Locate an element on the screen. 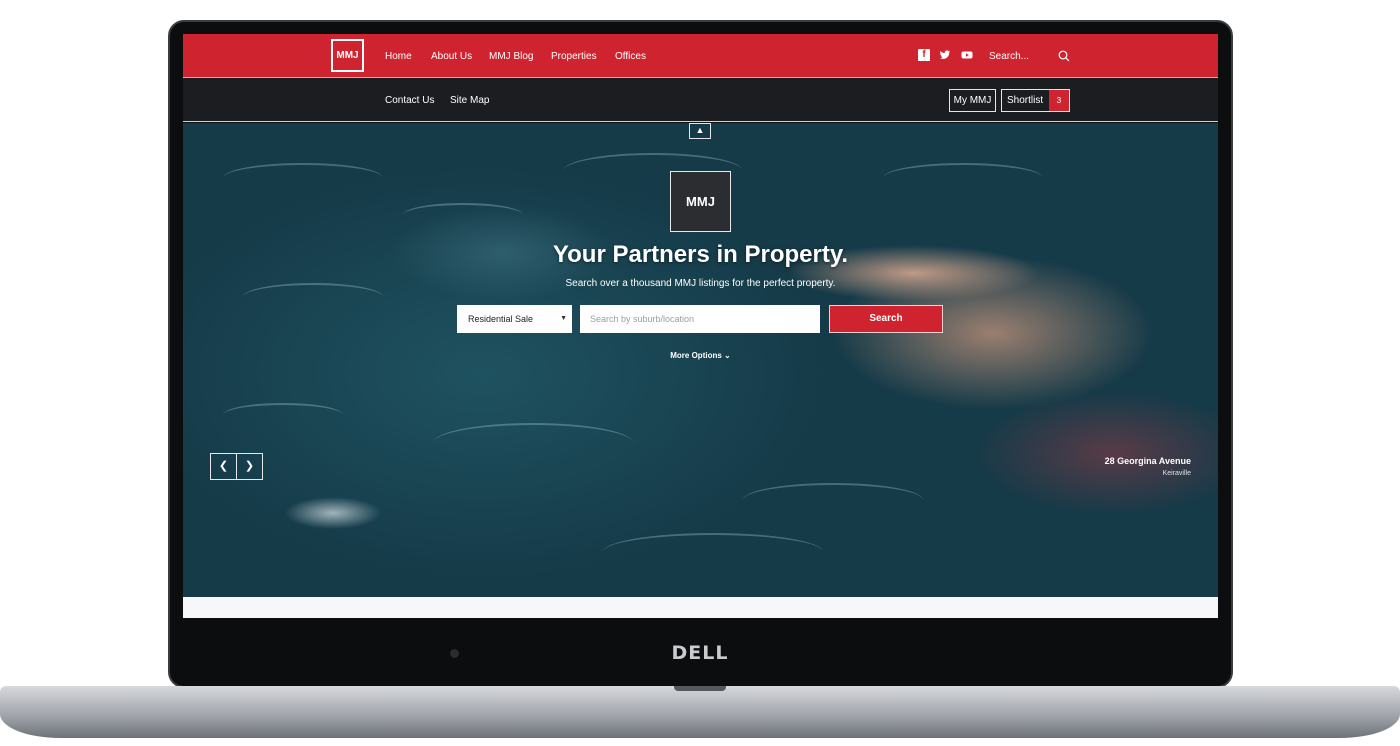 The width and height of the screenshot is (1400, 746). chevron-left-icon: ❮ is located at coordinates (223, 466).